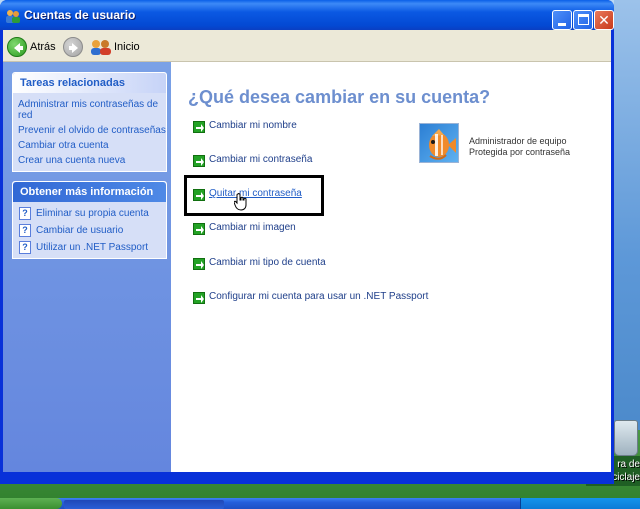 The width and height of the screenshot is (640, 509). What do you see at coordinates (127, 47) in the screenshot?
I see `home-label: Inicio` at bounding box center [127, 47].